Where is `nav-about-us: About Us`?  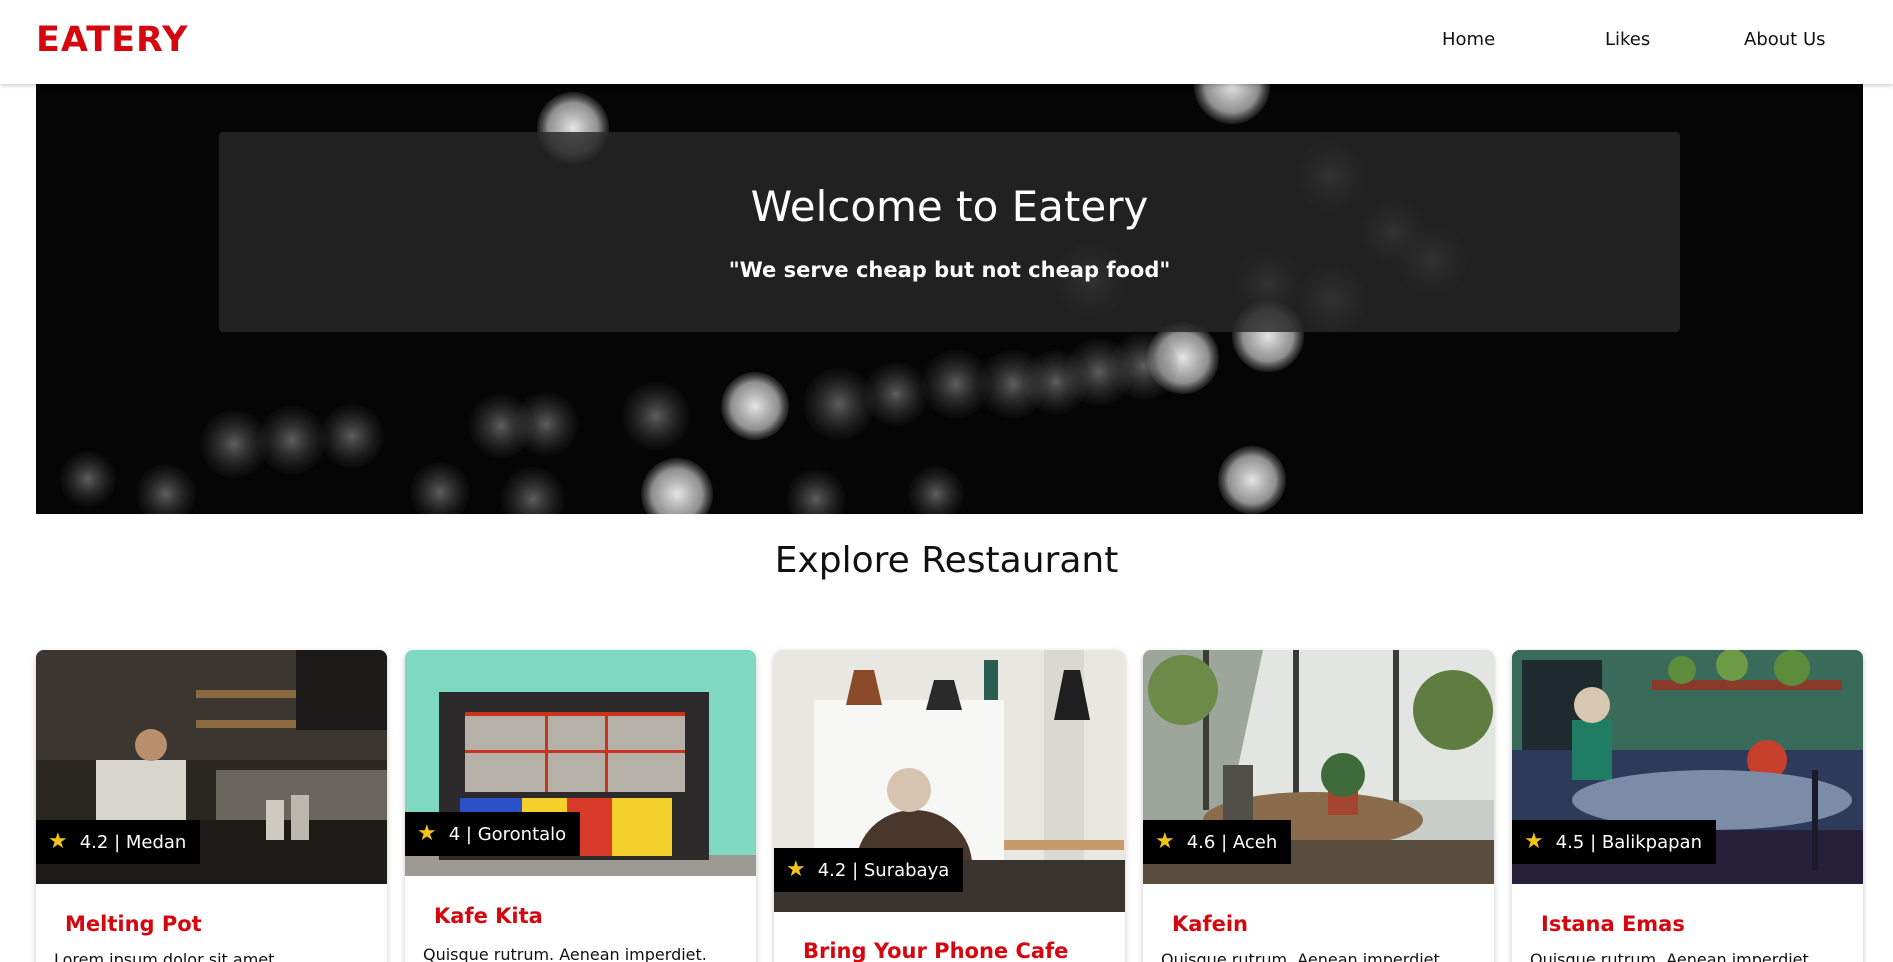
nav-about-us: About Us is located at coordinates (1785, 39).